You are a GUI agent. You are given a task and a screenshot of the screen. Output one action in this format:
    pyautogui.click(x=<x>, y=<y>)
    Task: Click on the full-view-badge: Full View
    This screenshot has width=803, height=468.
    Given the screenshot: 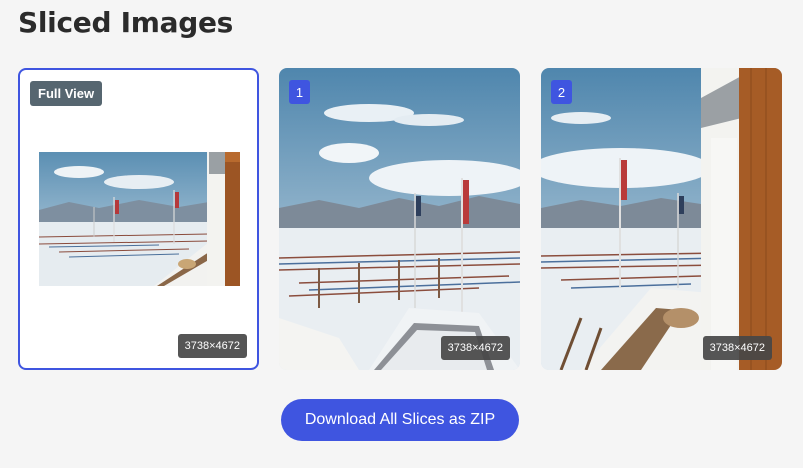 What is the action you would take?
    pyautogui.click(x=66, y=93)
    